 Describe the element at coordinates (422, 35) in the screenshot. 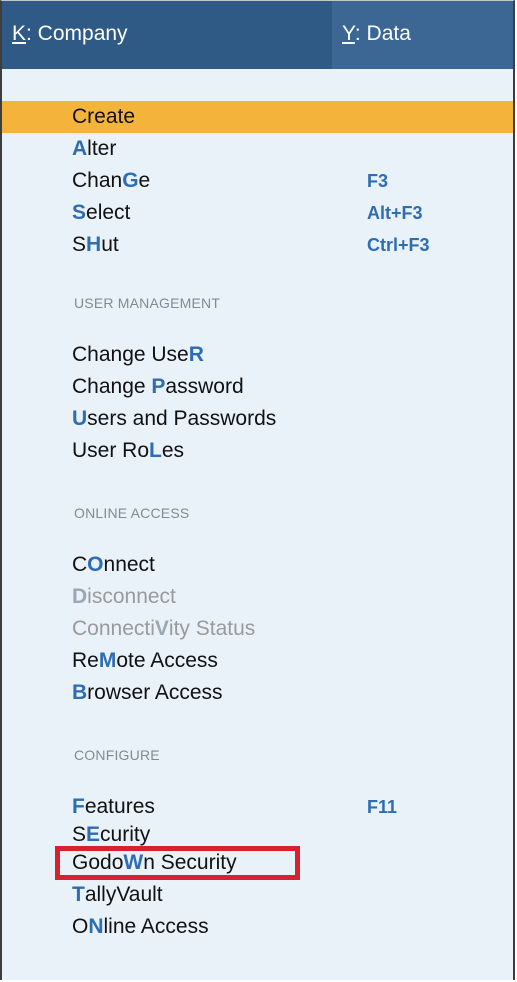

I see `data-menu-tab: Y: Data` at that location.